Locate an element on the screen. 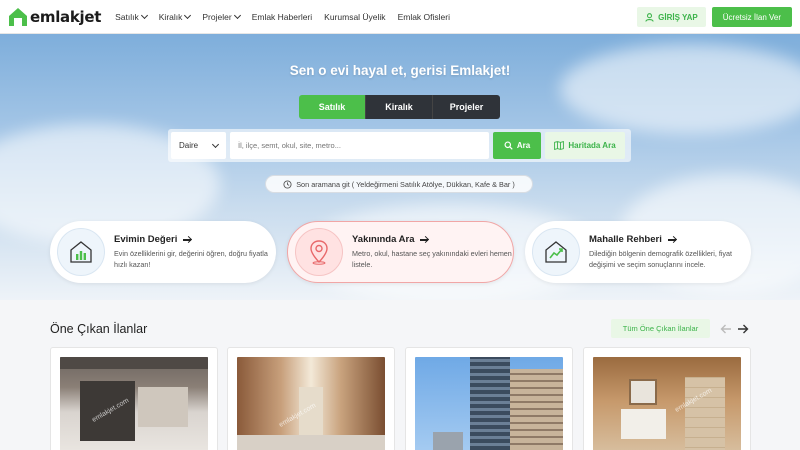  search-bar: Daire Ara Haritada Ara is located at coordinates (399, 145).